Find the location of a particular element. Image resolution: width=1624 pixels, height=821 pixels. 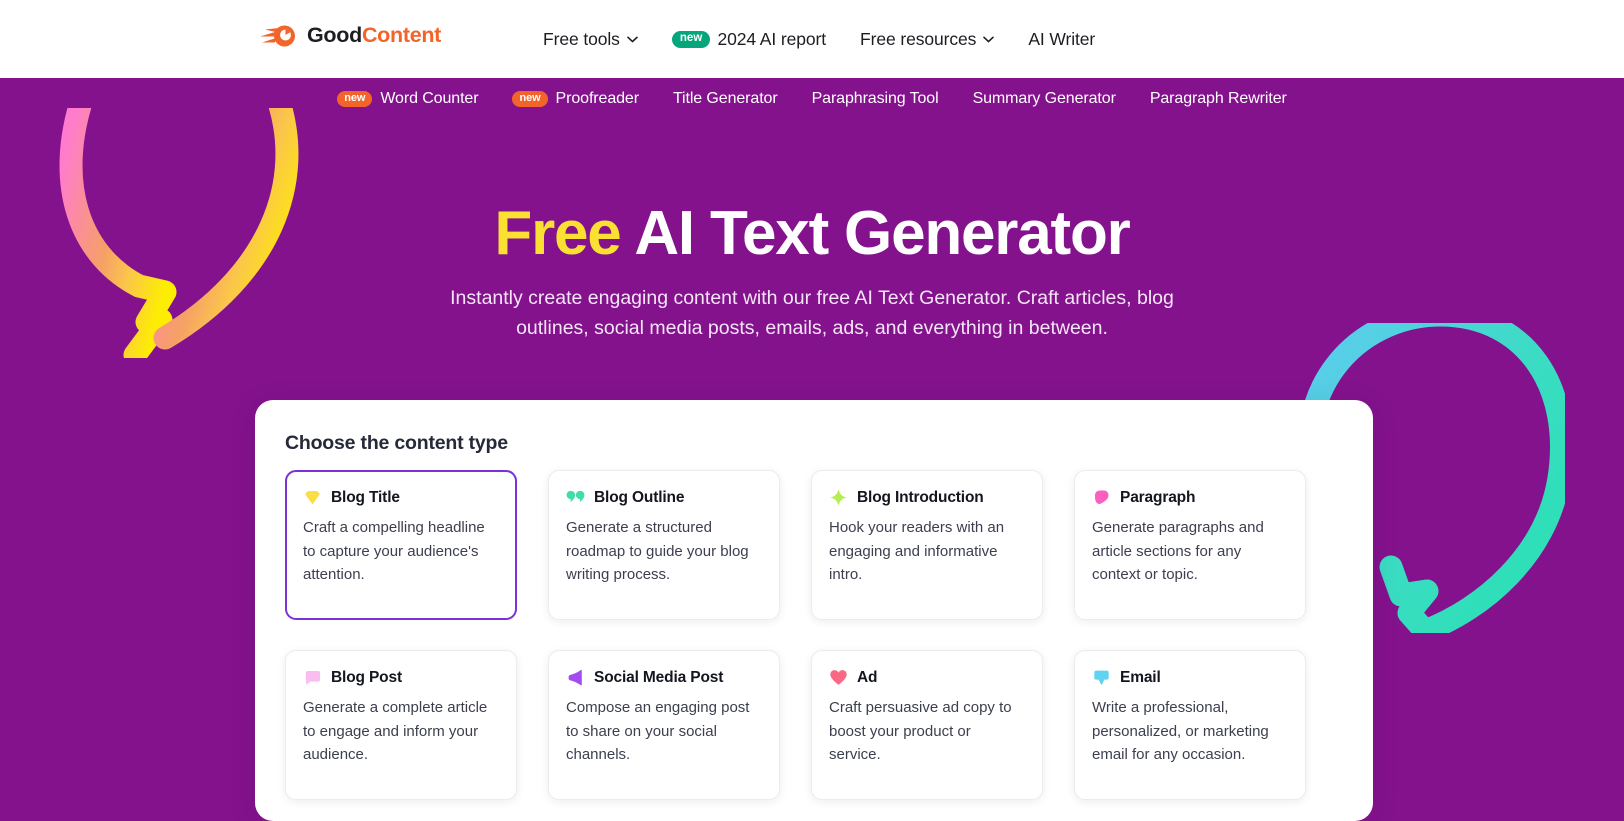

card-title: Blog Introduction is located at coordinates (920, 497).